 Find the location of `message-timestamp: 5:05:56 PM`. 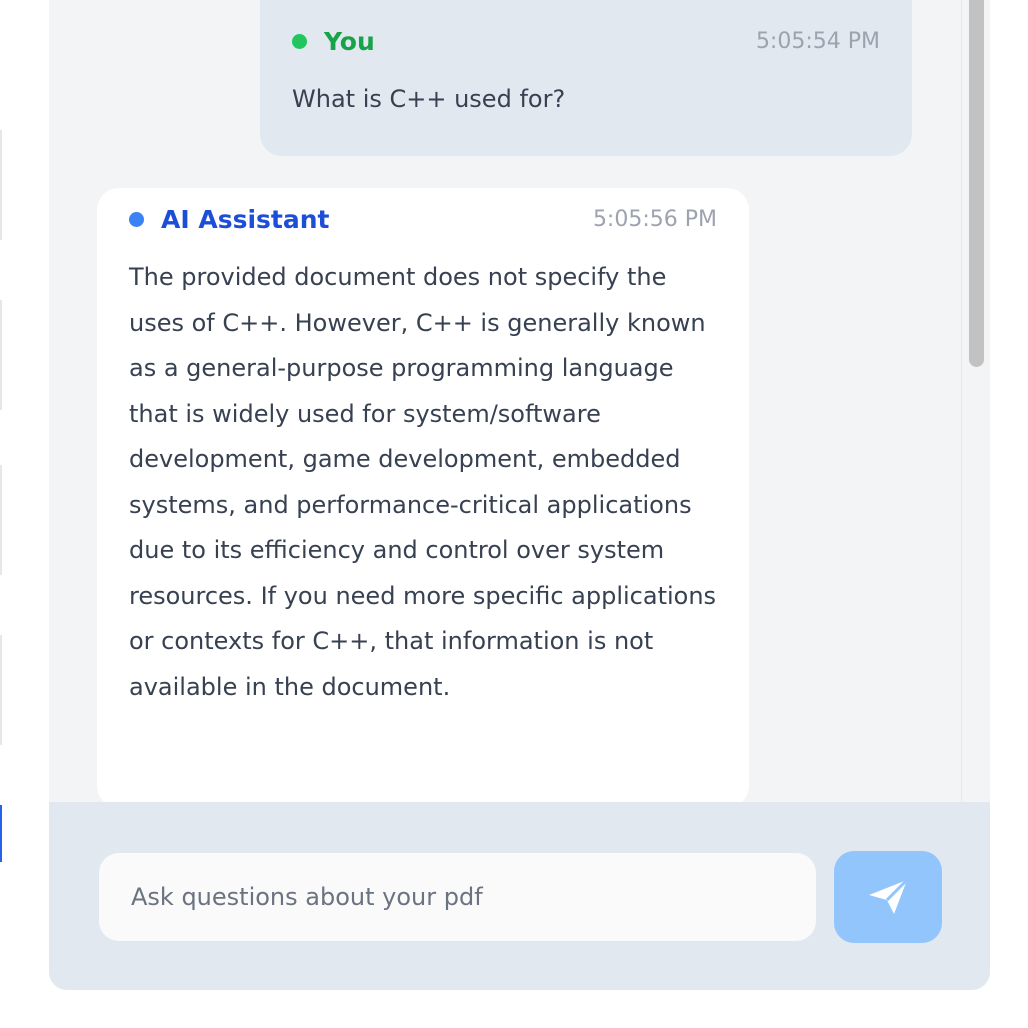

message-timestamp: 5:05:56 PM is located at coordinates (654, 219).